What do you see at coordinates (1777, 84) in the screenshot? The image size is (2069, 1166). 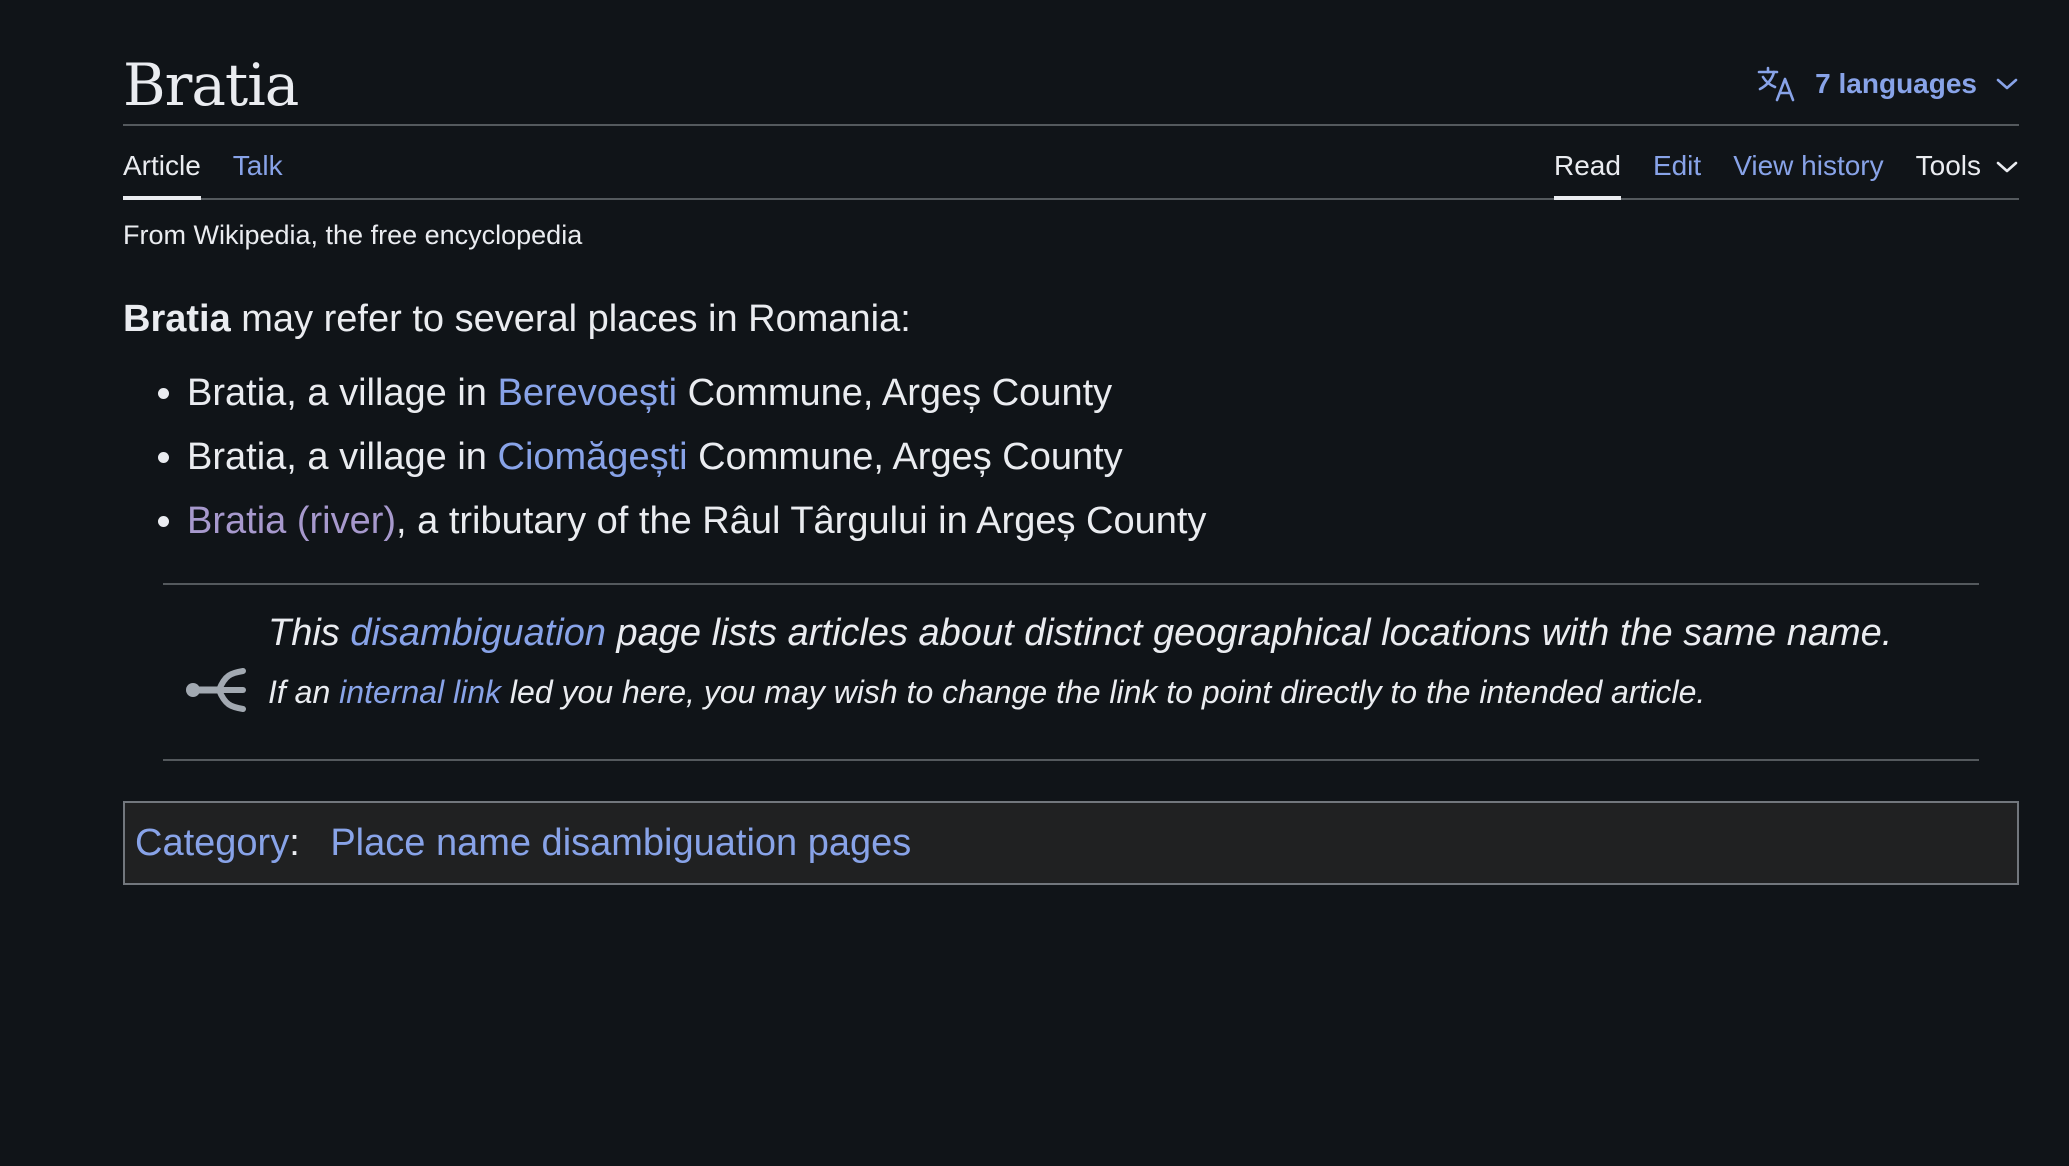 I see `translate-icon` at bounding box center [1777, 84].